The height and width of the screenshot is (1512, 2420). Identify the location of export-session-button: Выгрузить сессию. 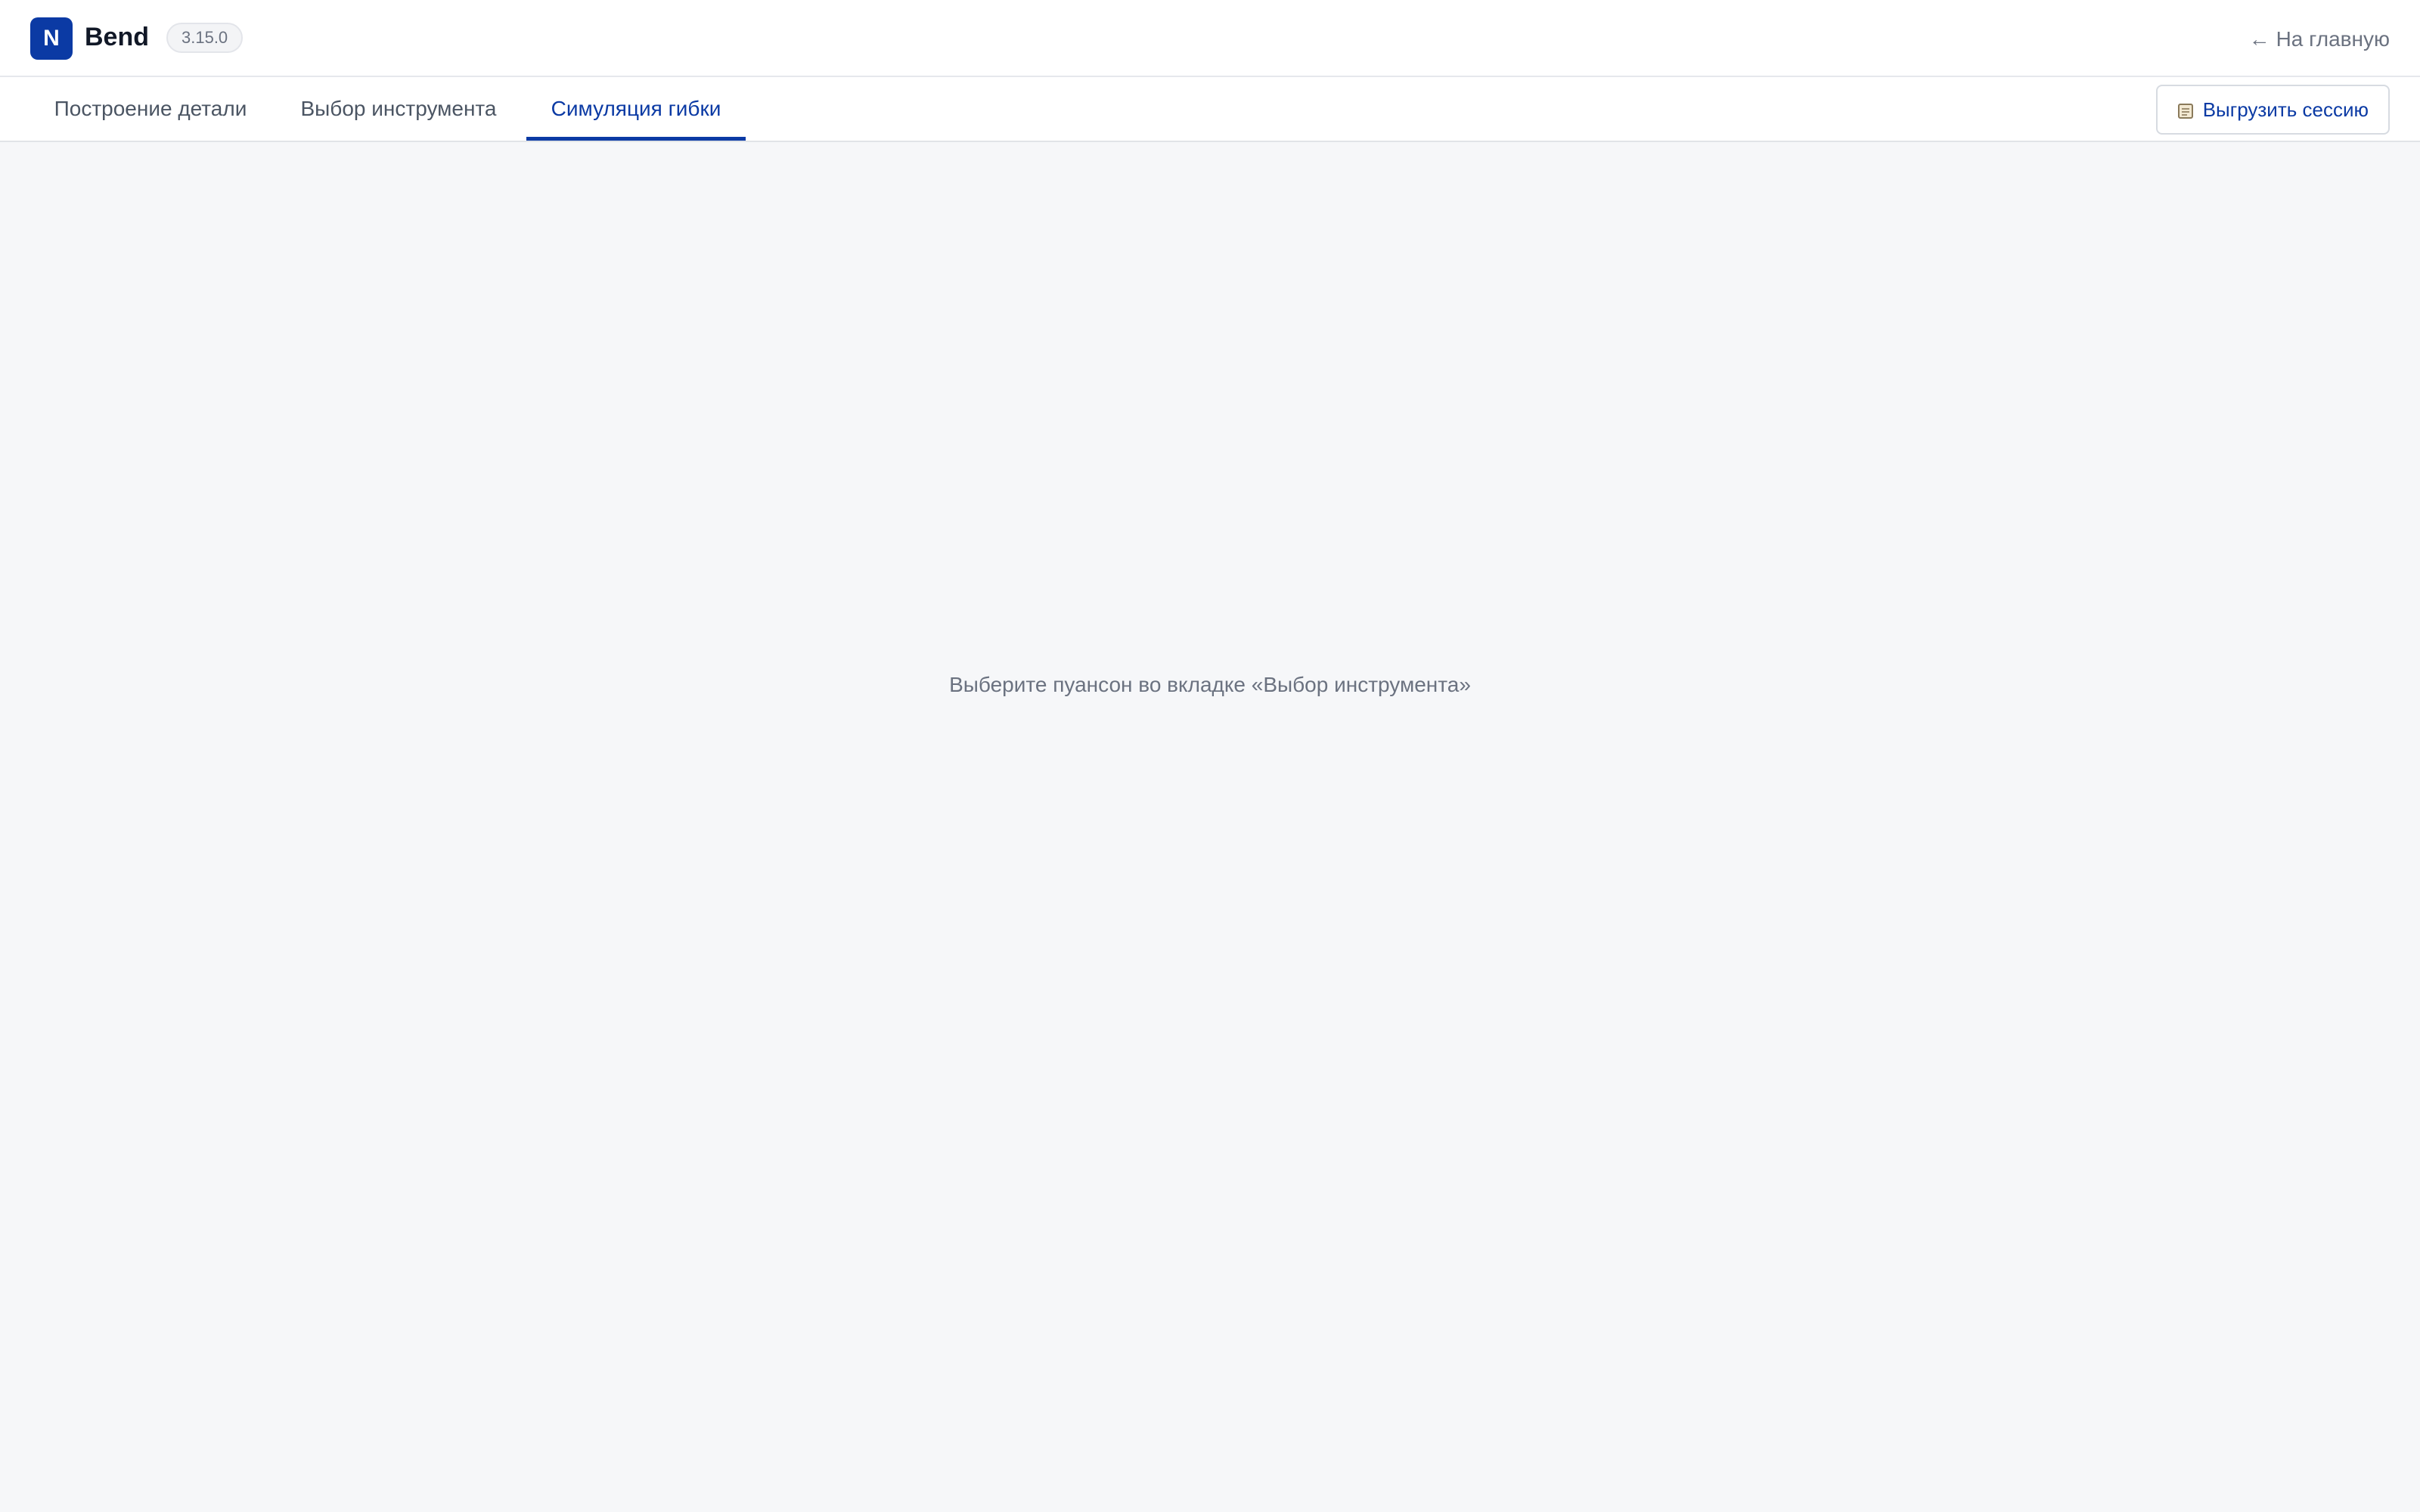
(2272, 110).